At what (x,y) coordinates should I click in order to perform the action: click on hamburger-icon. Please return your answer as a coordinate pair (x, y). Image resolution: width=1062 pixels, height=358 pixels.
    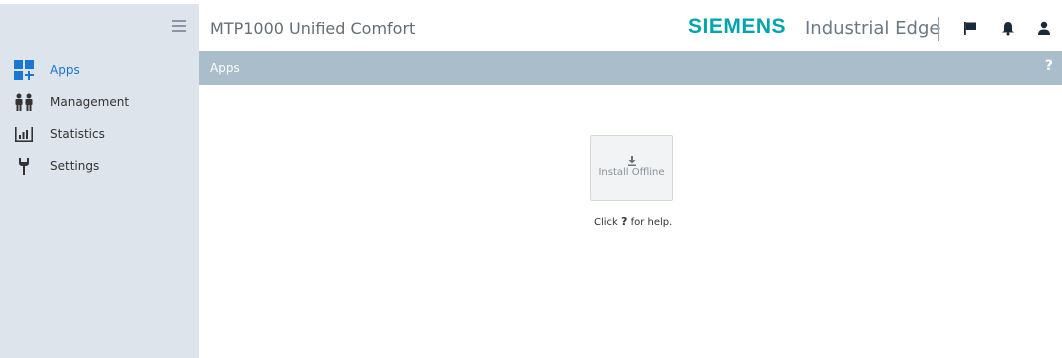
    Looking at the image, I should click on (179, 26).